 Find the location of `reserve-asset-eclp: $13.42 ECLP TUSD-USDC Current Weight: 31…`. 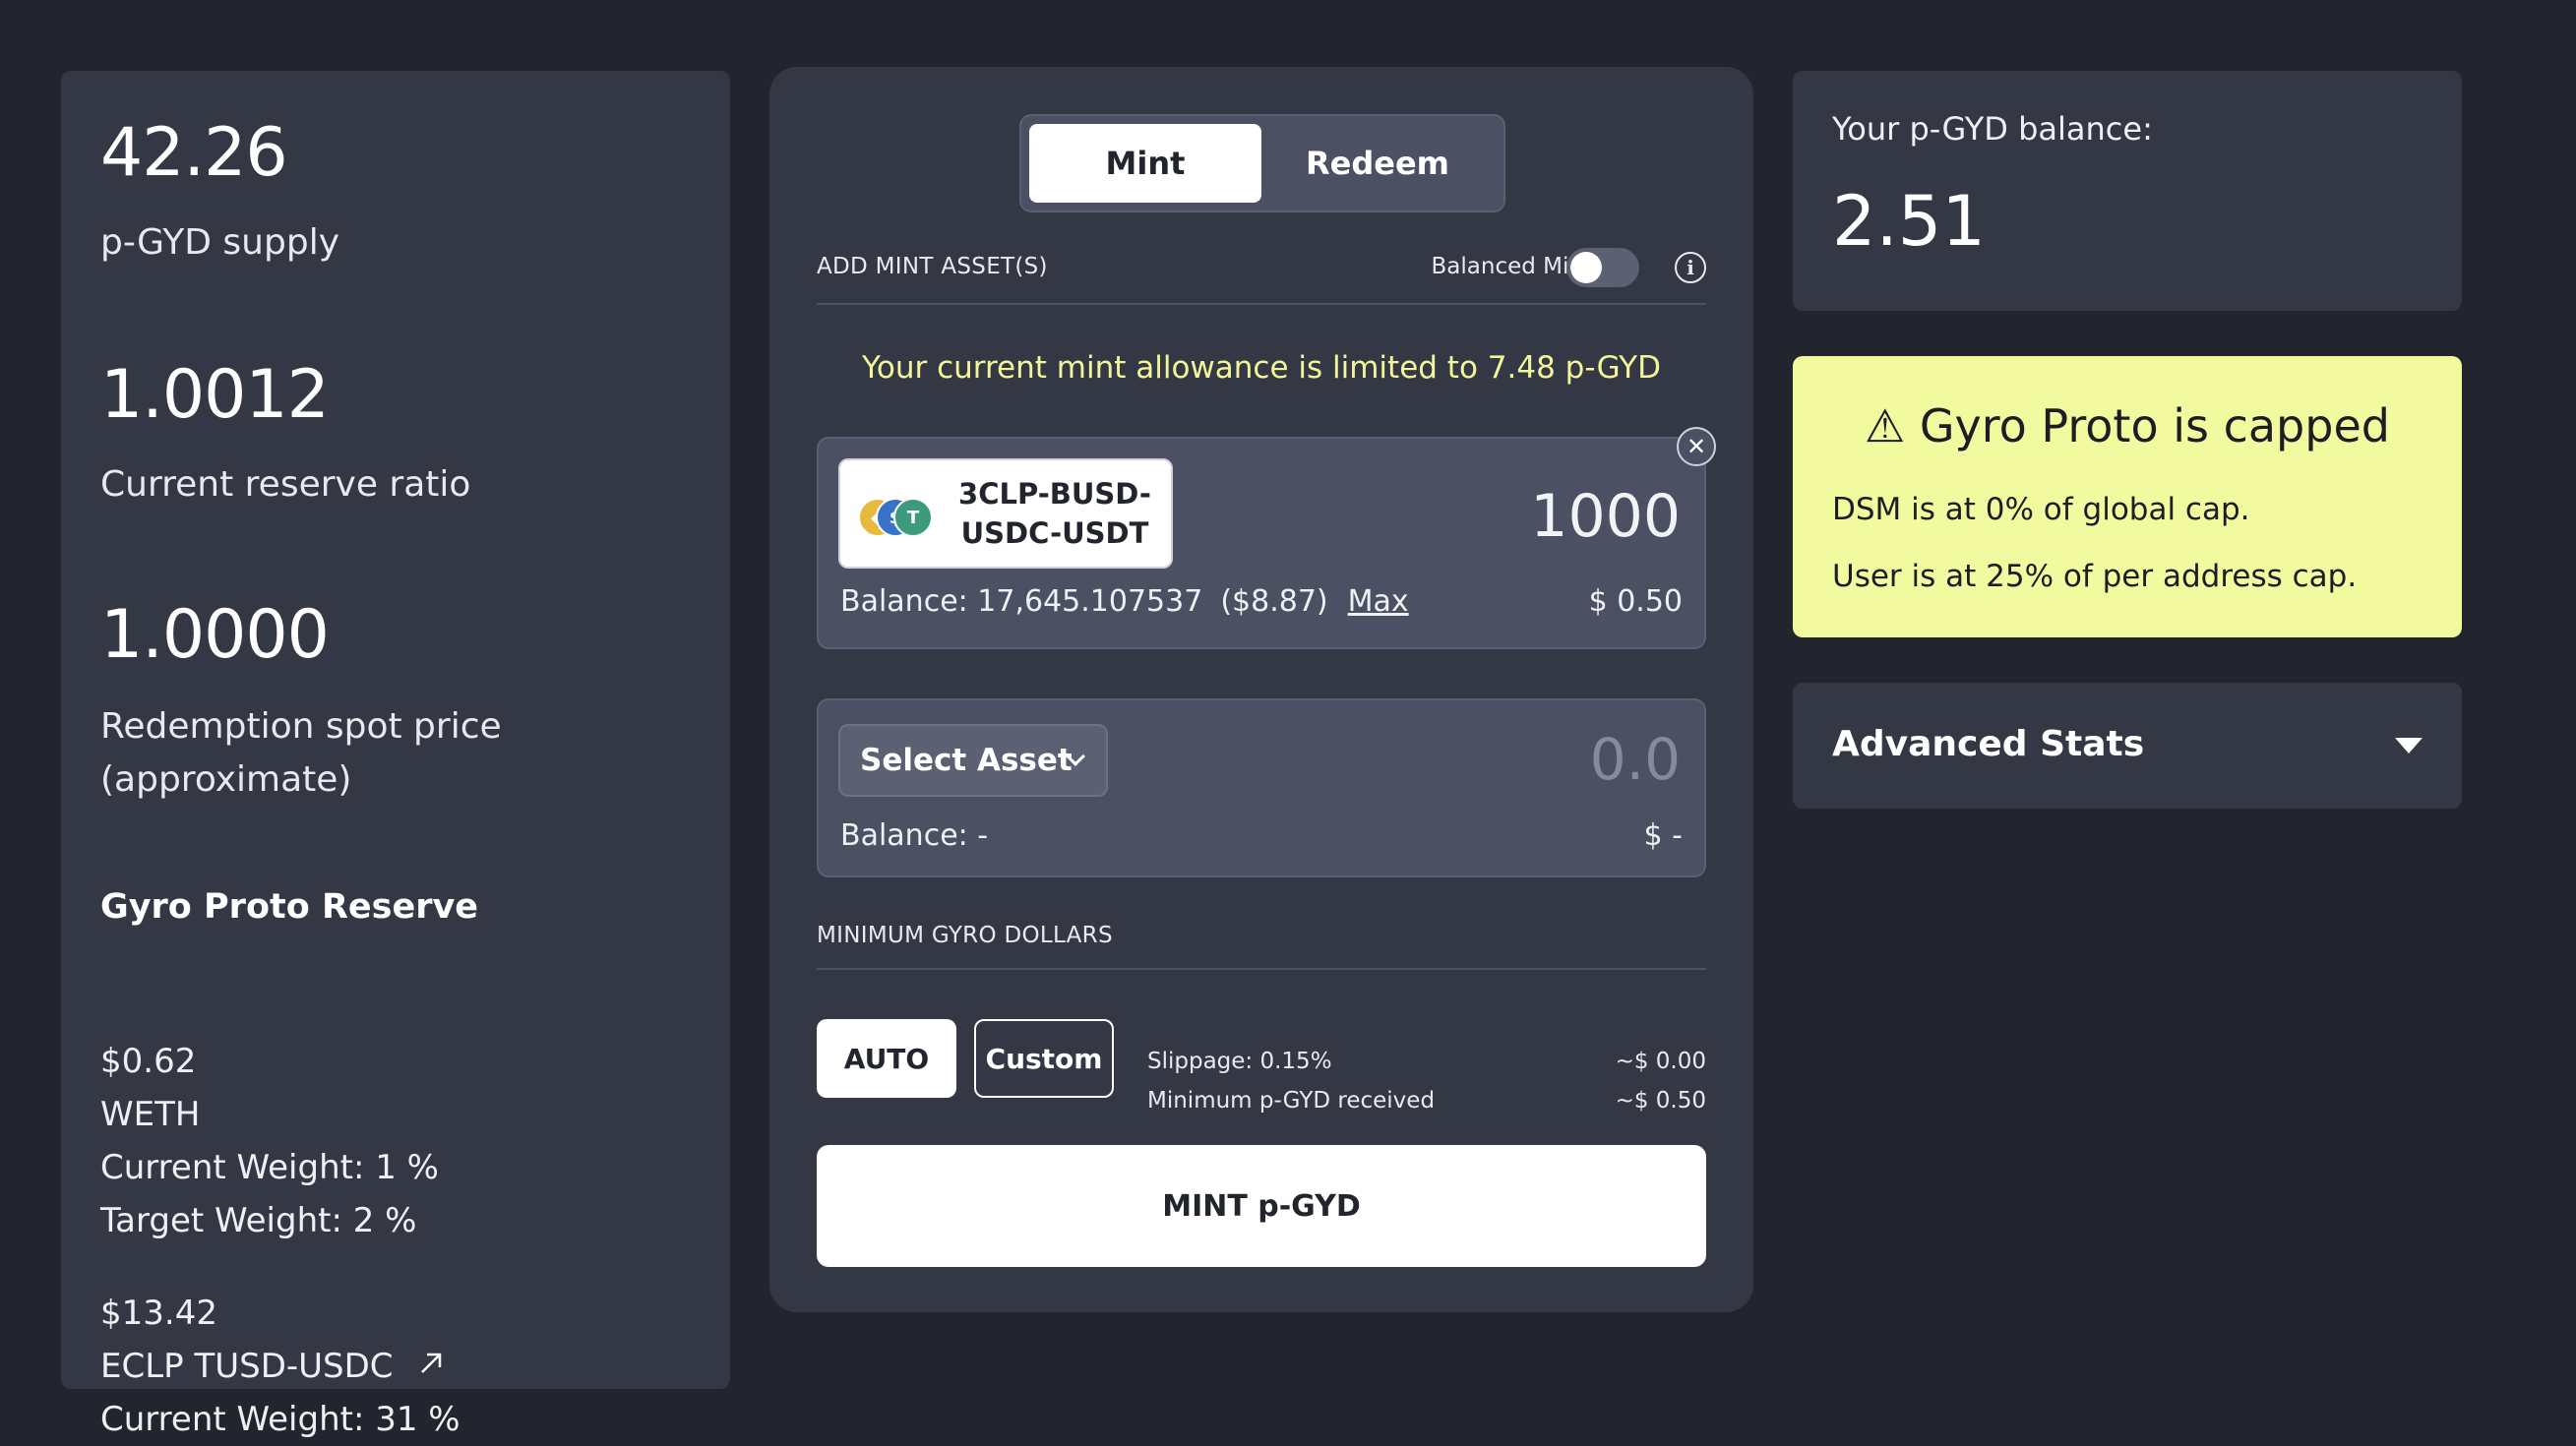

reserve-asset-eclp: $13.42 ECLP TUSD-USDC Current Weight: 31… is located at coordinates (280, 1366).